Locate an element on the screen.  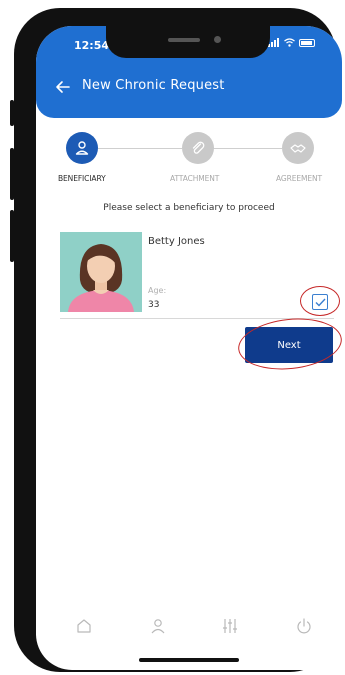
camera-notch is located at coordinates (188, 42).